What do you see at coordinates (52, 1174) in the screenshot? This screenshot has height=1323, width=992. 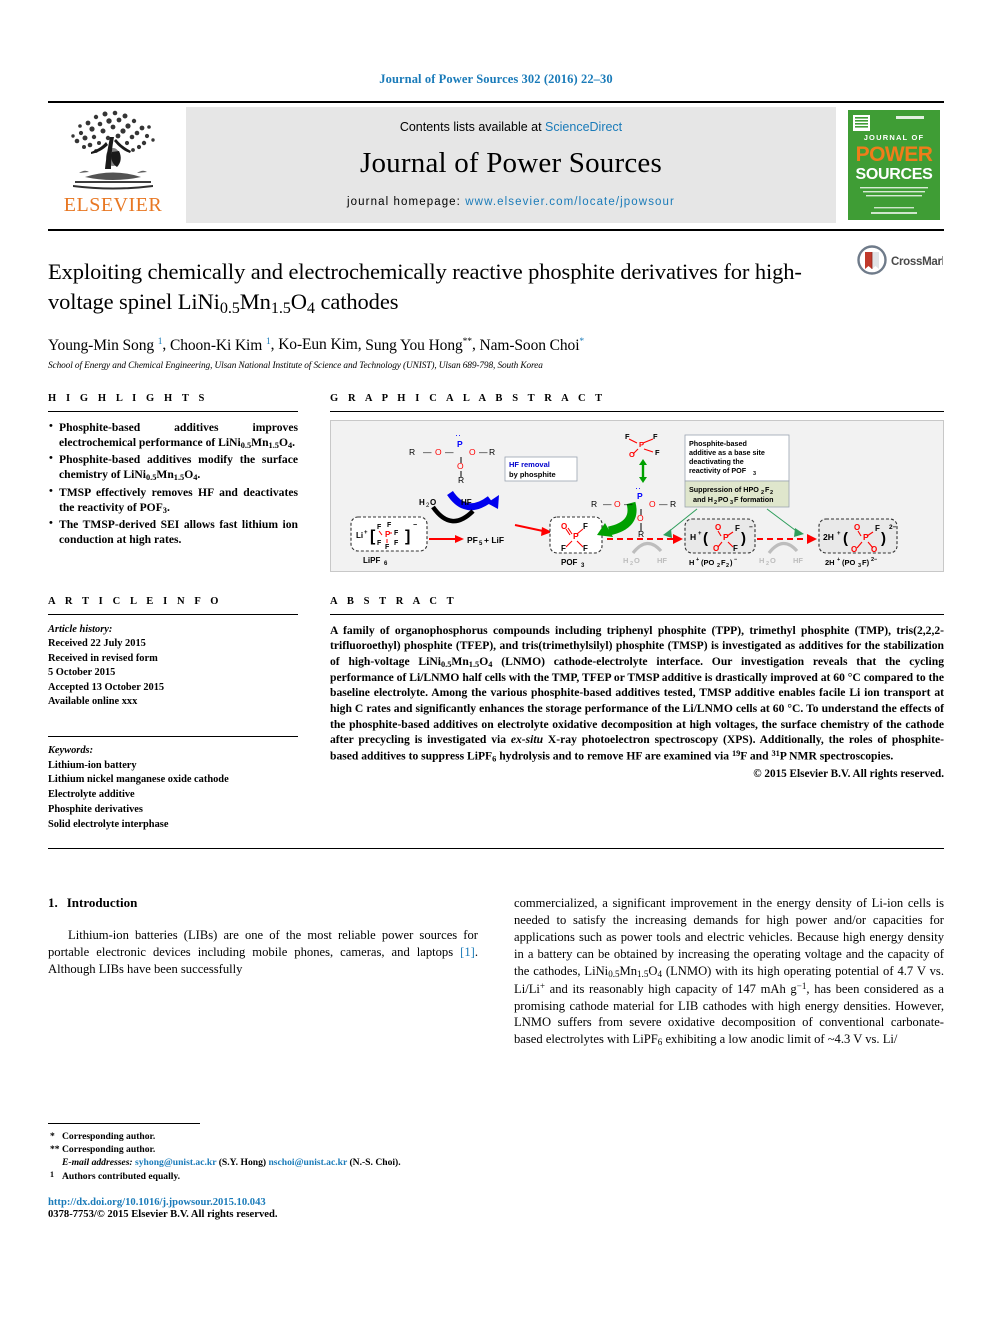 I see `footnote-marker: 1` at bounding box center [52, 1174].